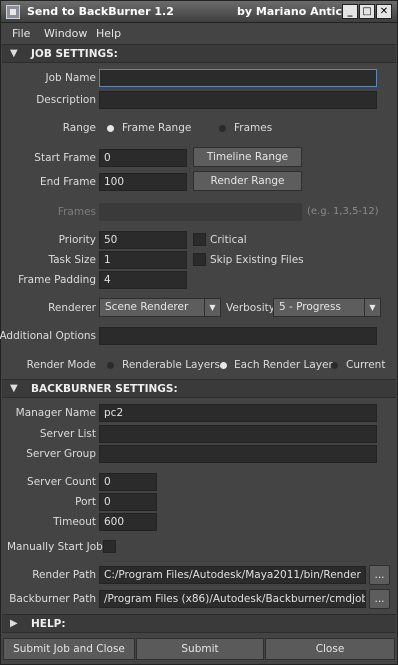 The width and height of the screenshot is (398, 665). What do you see at coordinates (128, 522) in the screenshot?
I see `timeout-input: 600` at bounding box center [128, 522].